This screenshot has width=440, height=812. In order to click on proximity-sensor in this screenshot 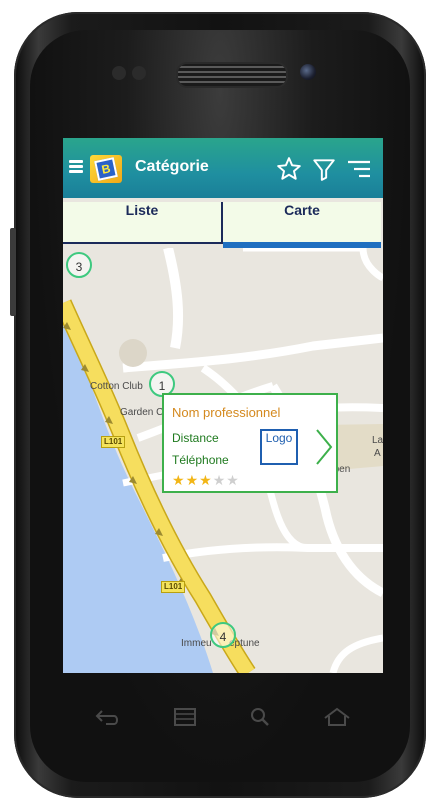, I will do `click(119, 73)`.